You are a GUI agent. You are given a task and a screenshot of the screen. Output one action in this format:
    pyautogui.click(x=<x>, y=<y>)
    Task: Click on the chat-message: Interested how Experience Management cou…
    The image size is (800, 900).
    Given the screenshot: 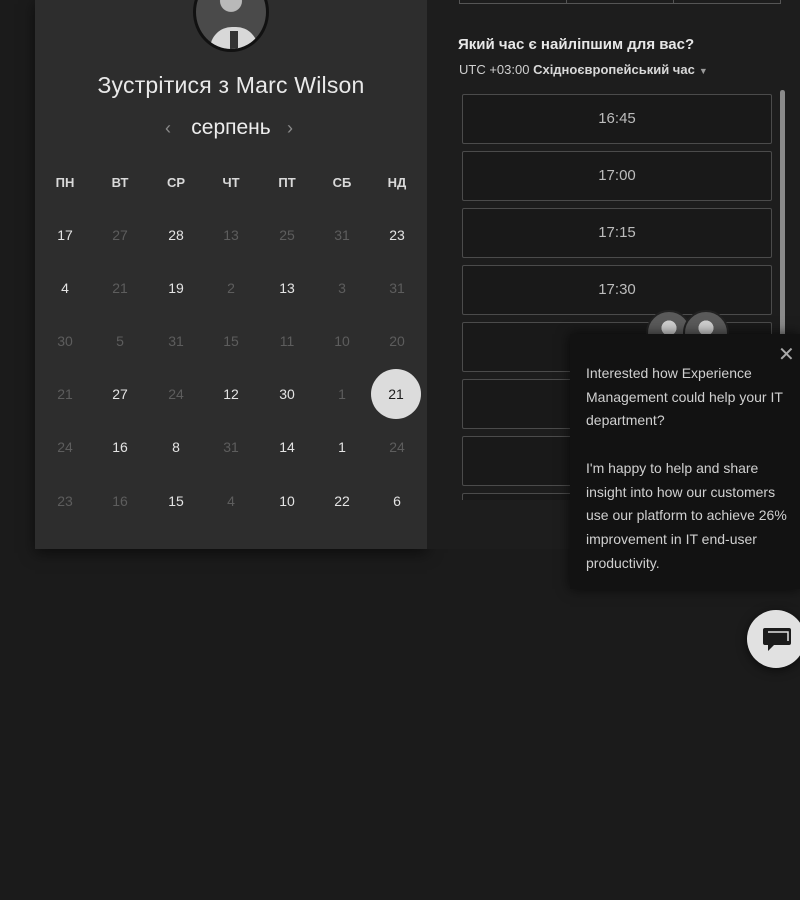 What is the action you would take?
    pyautogui.click(x=686, y=468)
    